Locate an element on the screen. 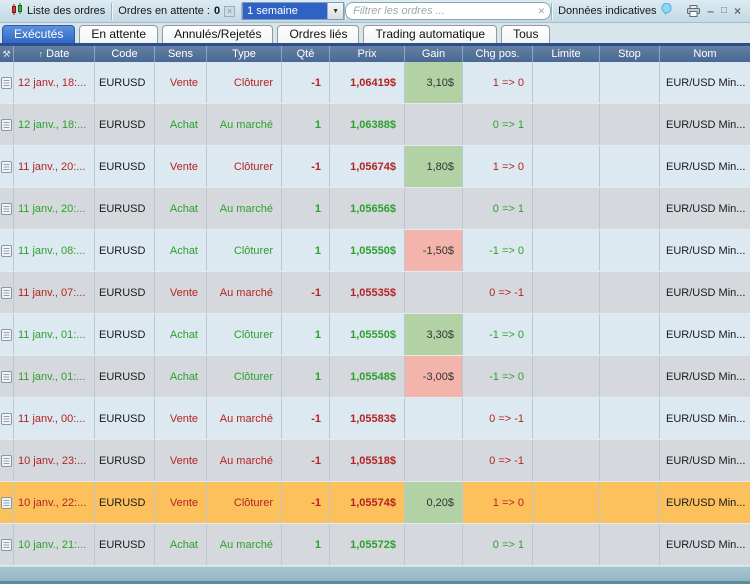  order-price: 1,06388$ is located at coordinates (367, 124).